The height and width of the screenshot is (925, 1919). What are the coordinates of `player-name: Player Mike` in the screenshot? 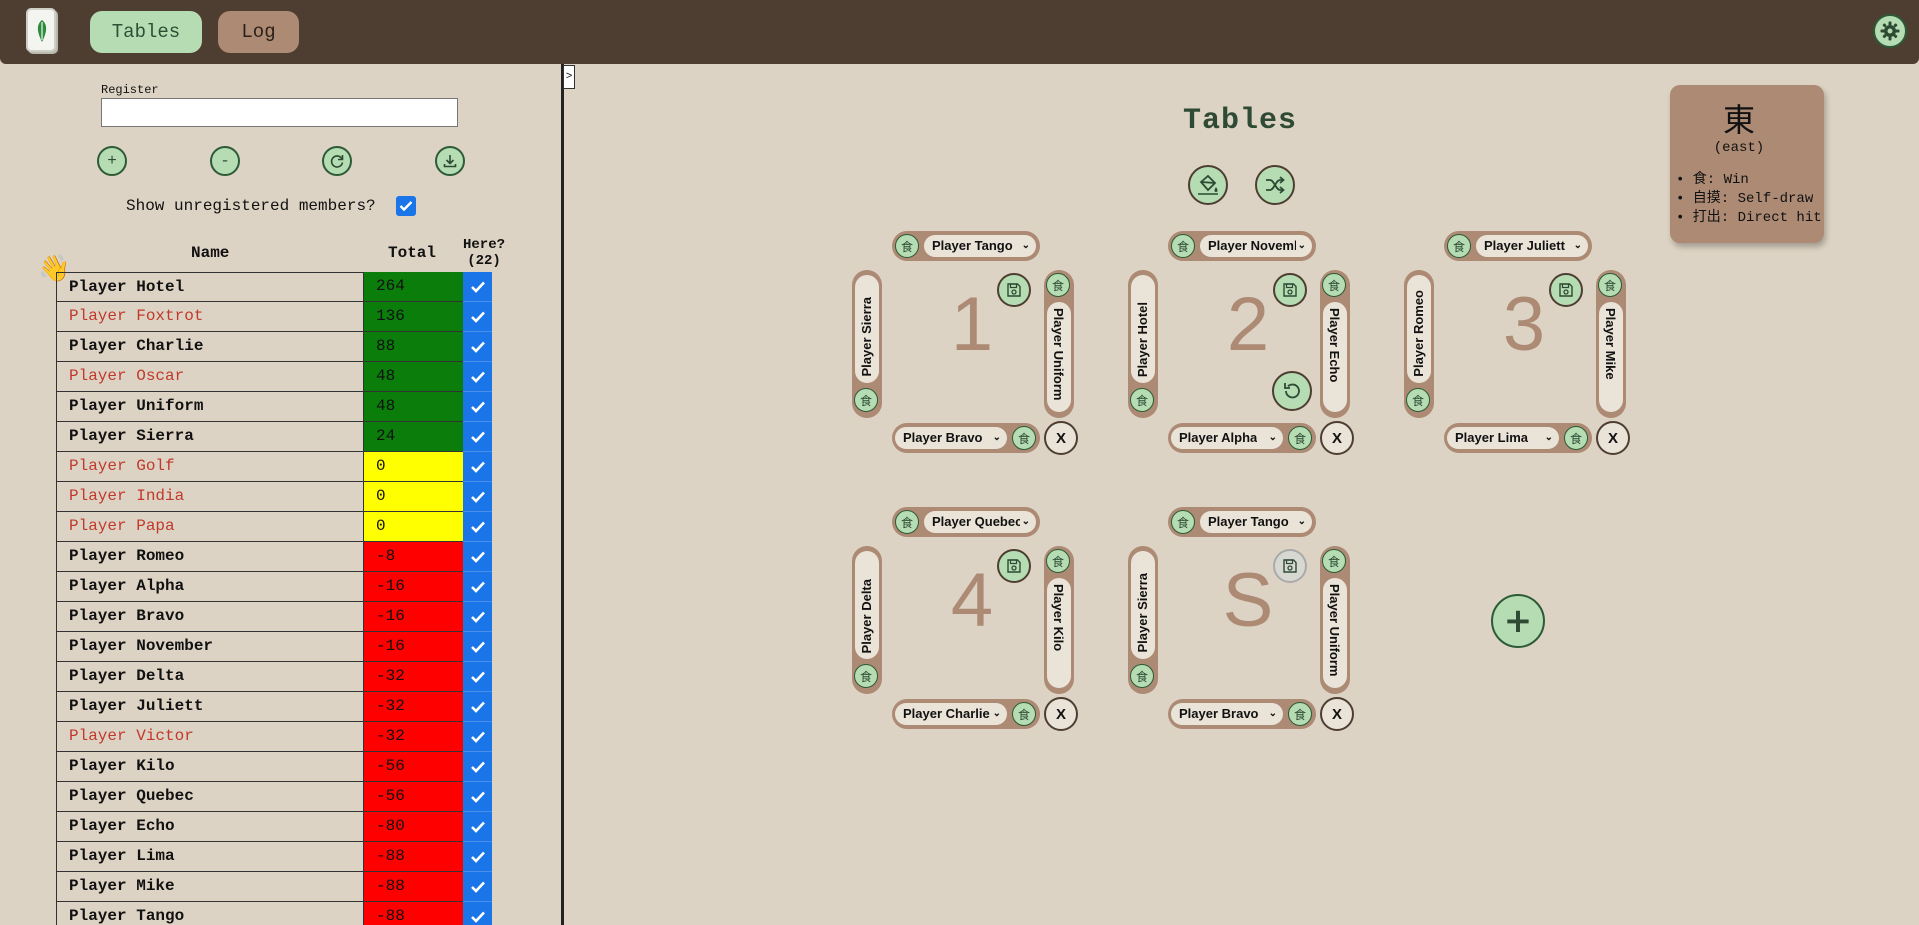 It's located at (210, 887).